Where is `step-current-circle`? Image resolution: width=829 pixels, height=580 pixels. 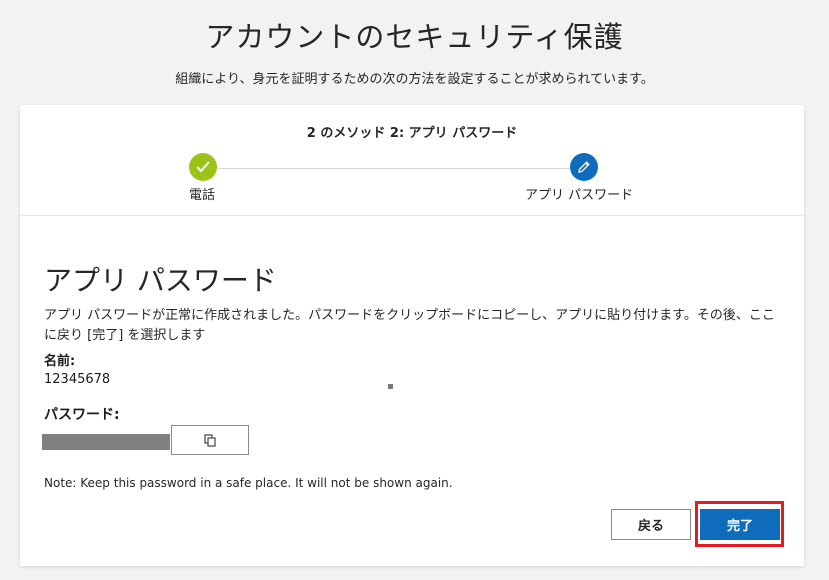
step-current-circle is located at coordinates (584, 167).